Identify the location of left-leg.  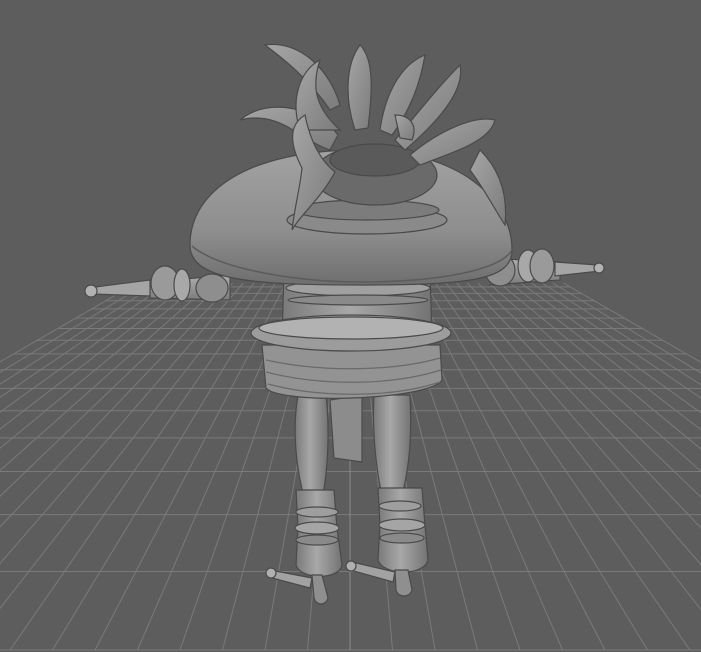
(392, 445).